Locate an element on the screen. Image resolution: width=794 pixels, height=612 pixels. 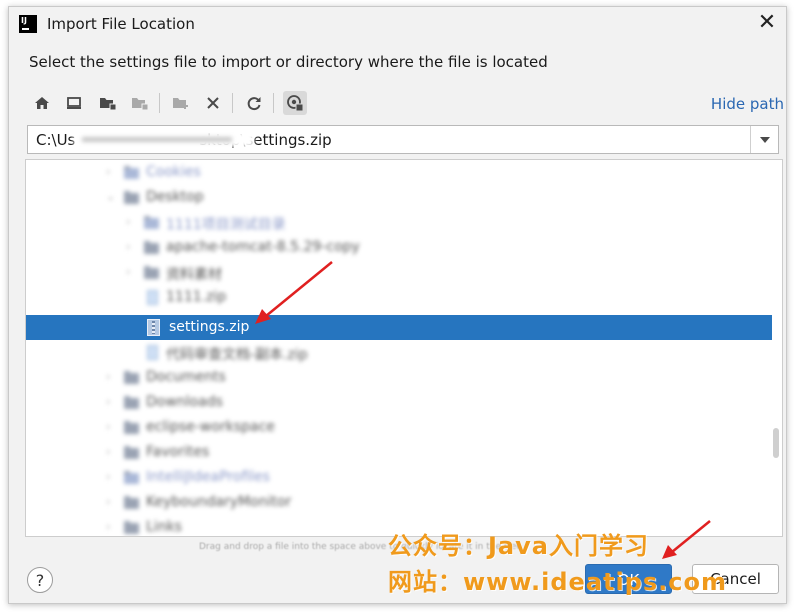
home-icon is located at coordinates (42, 103).